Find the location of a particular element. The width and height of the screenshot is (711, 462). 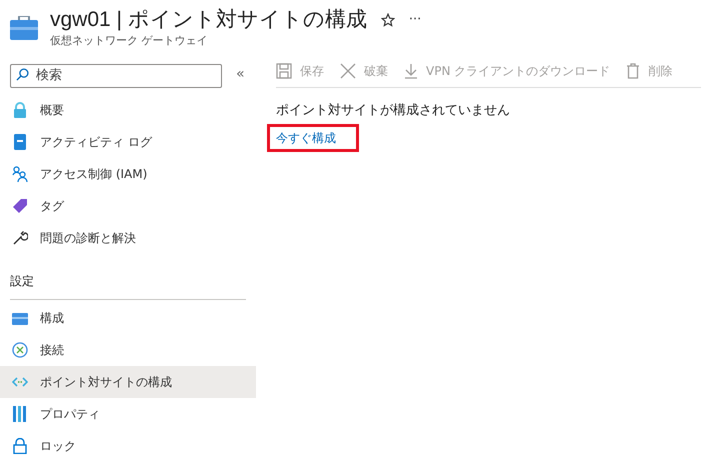

tag-icon is located at coordinates (20, 206).